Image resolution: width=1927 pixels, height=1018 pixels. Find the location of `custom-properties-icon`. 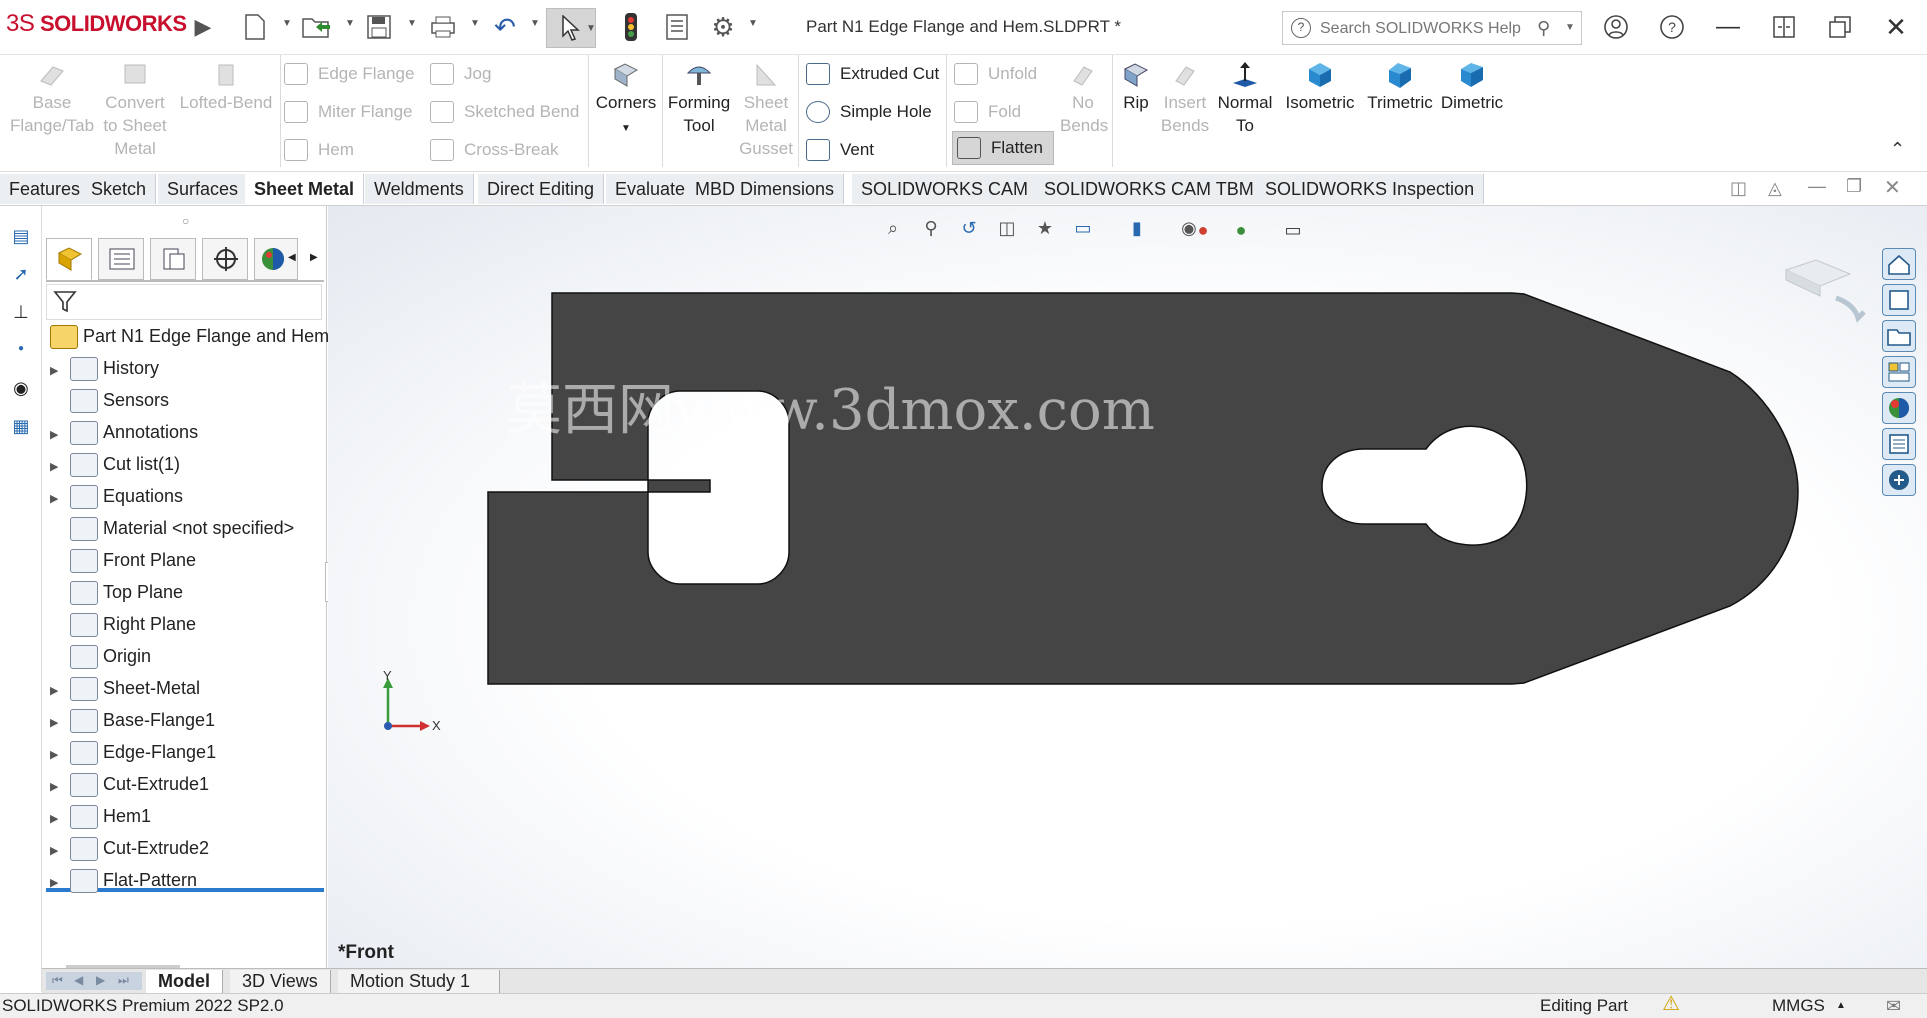

custom-properties-icon is located at coordinates (1899, 444).